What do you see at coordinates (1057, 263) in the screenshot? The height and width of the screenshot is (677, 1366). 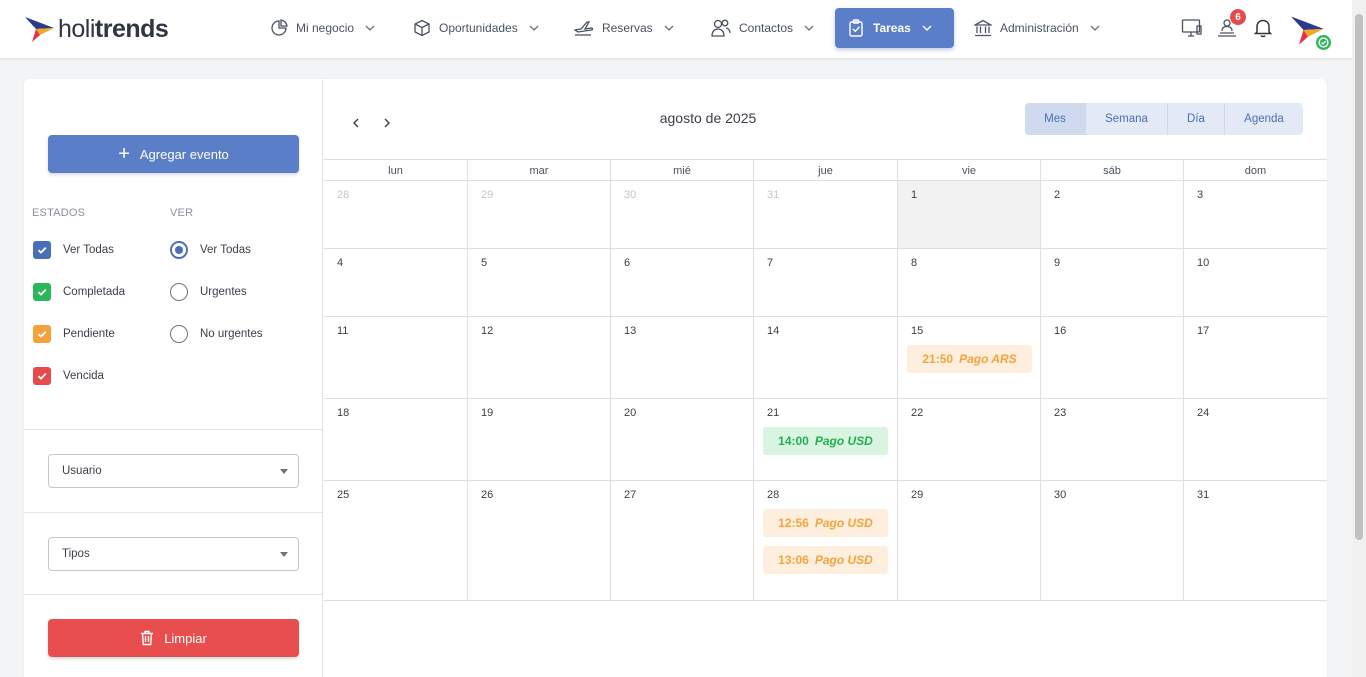 I see `day-number: 9` at bounding box center [1057, 263].